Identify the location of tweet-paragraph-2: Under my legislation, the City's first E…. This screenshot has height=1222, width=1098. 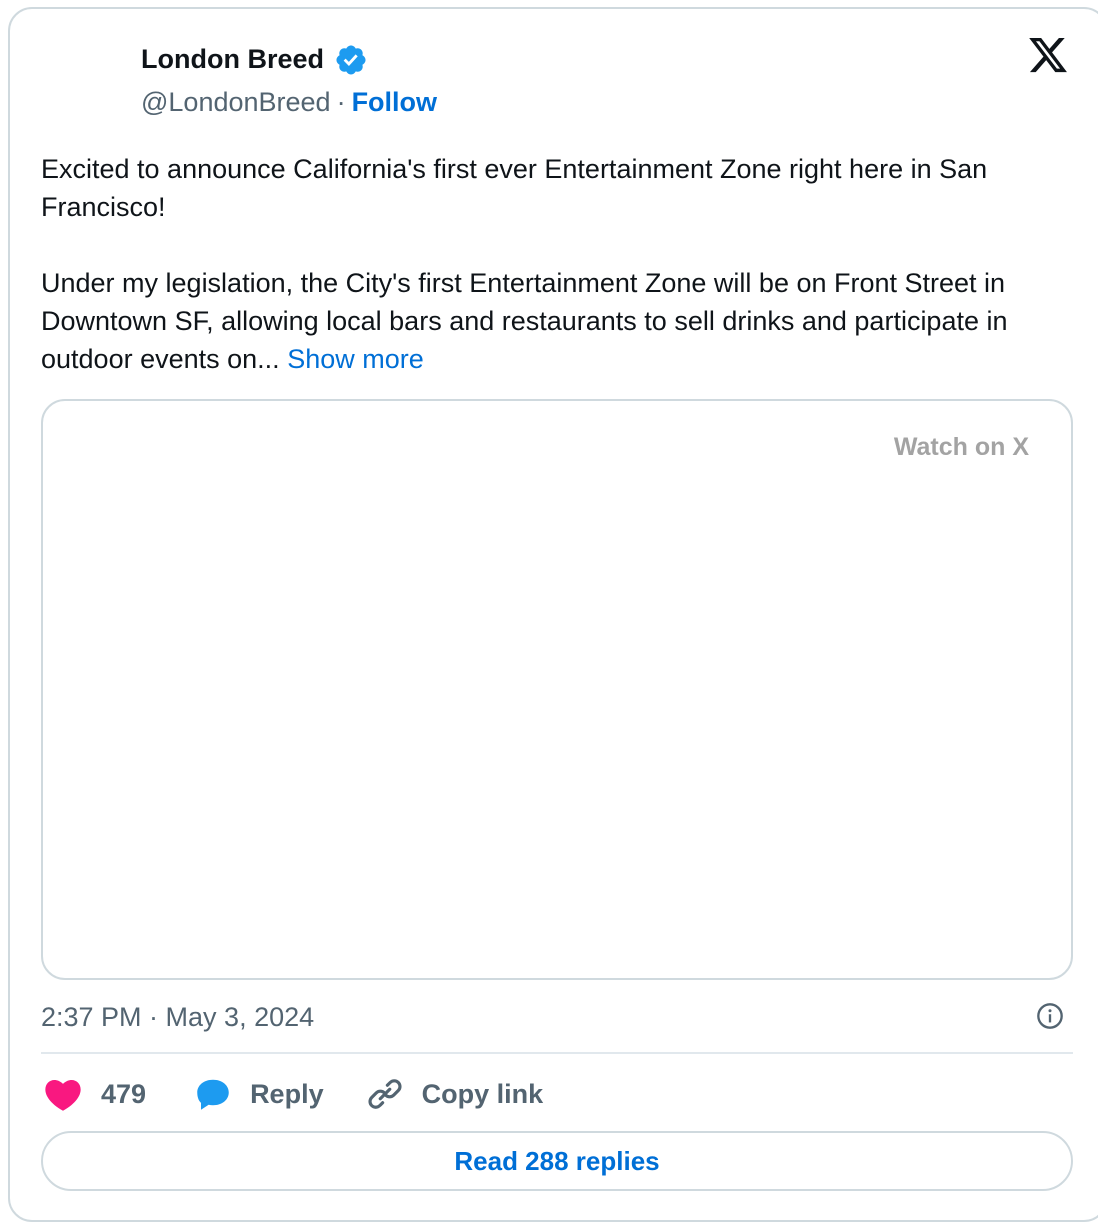
(556, 321).